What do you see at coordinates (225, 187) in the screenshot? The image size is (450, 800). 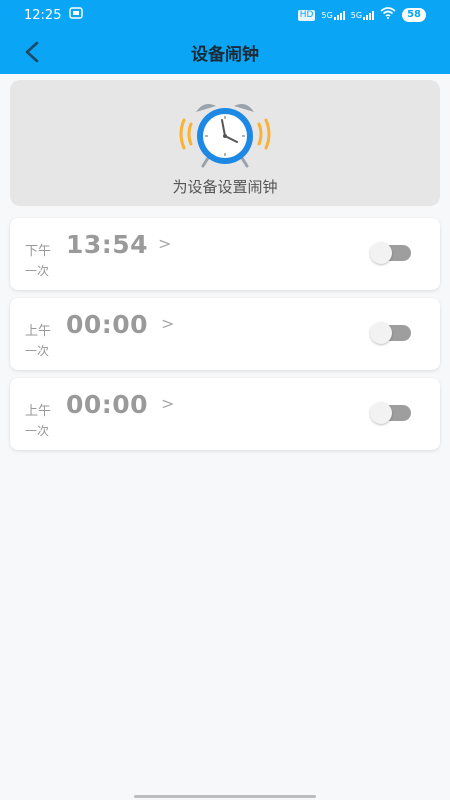 I see `hero-caption: 为设备设置闹钟` at bounding box center [225, 187].